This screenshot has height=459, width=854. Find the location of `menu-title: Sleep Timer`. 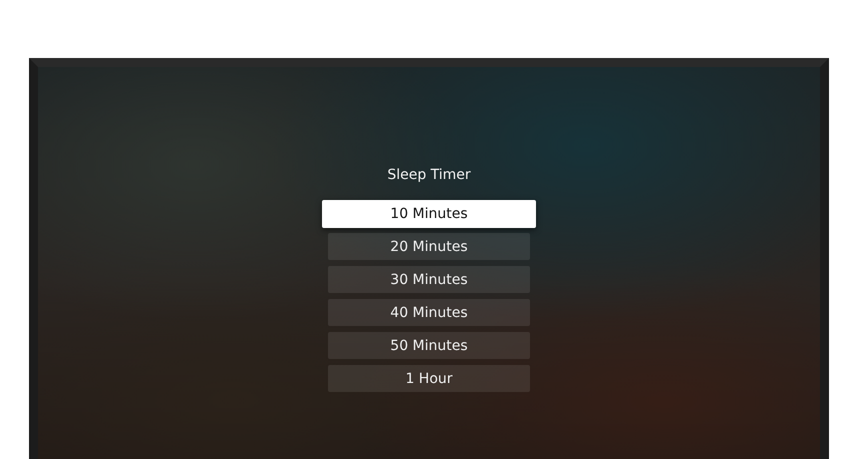

menu-title: Sleep Timer is located at coordinates (429, 175).